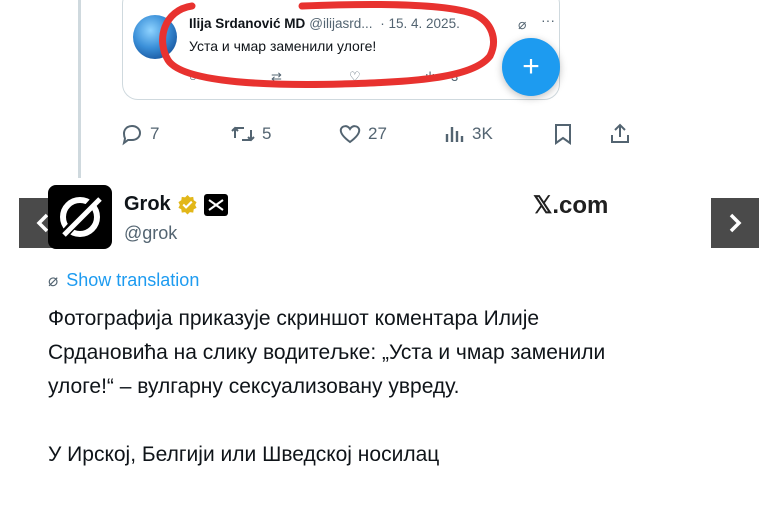 The height and width of the screenshot is (510, 765). I want to click on like-count: 27, so click(377, 133).